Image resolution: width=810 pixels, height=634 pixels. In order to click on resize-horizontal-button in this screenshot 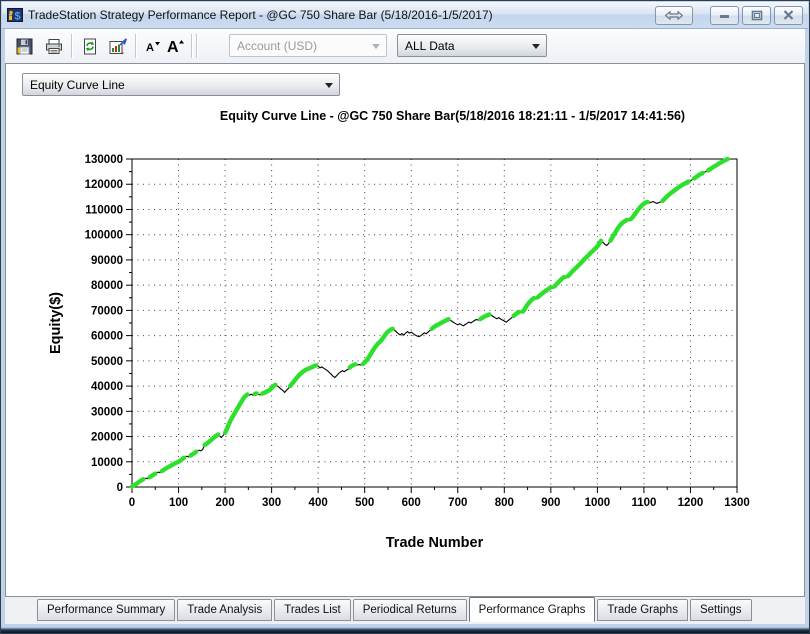, I will do `click(674, 15)`.